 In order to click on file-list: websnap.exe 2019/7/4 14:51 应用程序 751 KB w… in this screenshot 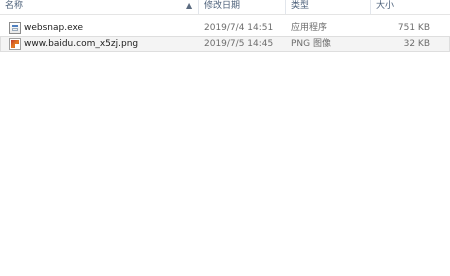, I will do `click(225, 36)`.